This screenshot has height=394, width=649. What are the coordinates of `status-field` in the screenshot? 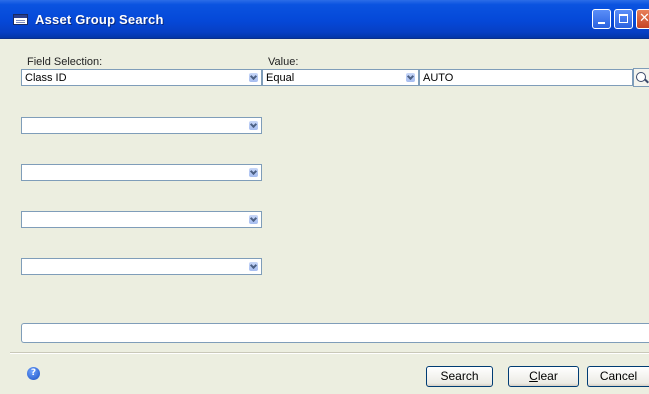 It's located at (335, 333).